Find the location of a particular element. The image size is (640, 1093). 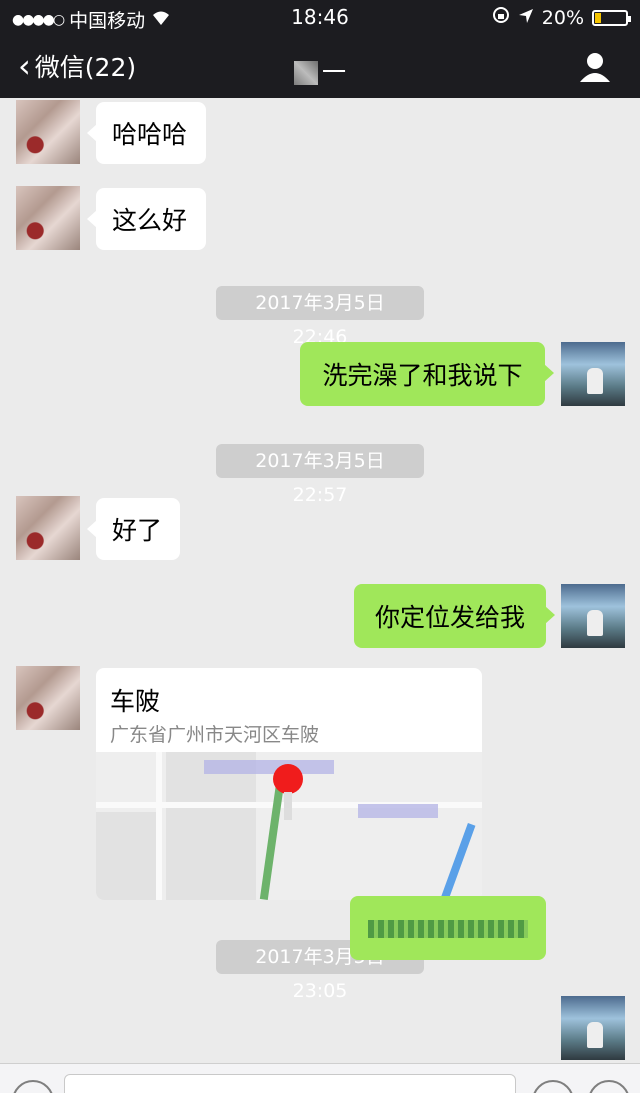

map-road is located at coordinates (159, 826).